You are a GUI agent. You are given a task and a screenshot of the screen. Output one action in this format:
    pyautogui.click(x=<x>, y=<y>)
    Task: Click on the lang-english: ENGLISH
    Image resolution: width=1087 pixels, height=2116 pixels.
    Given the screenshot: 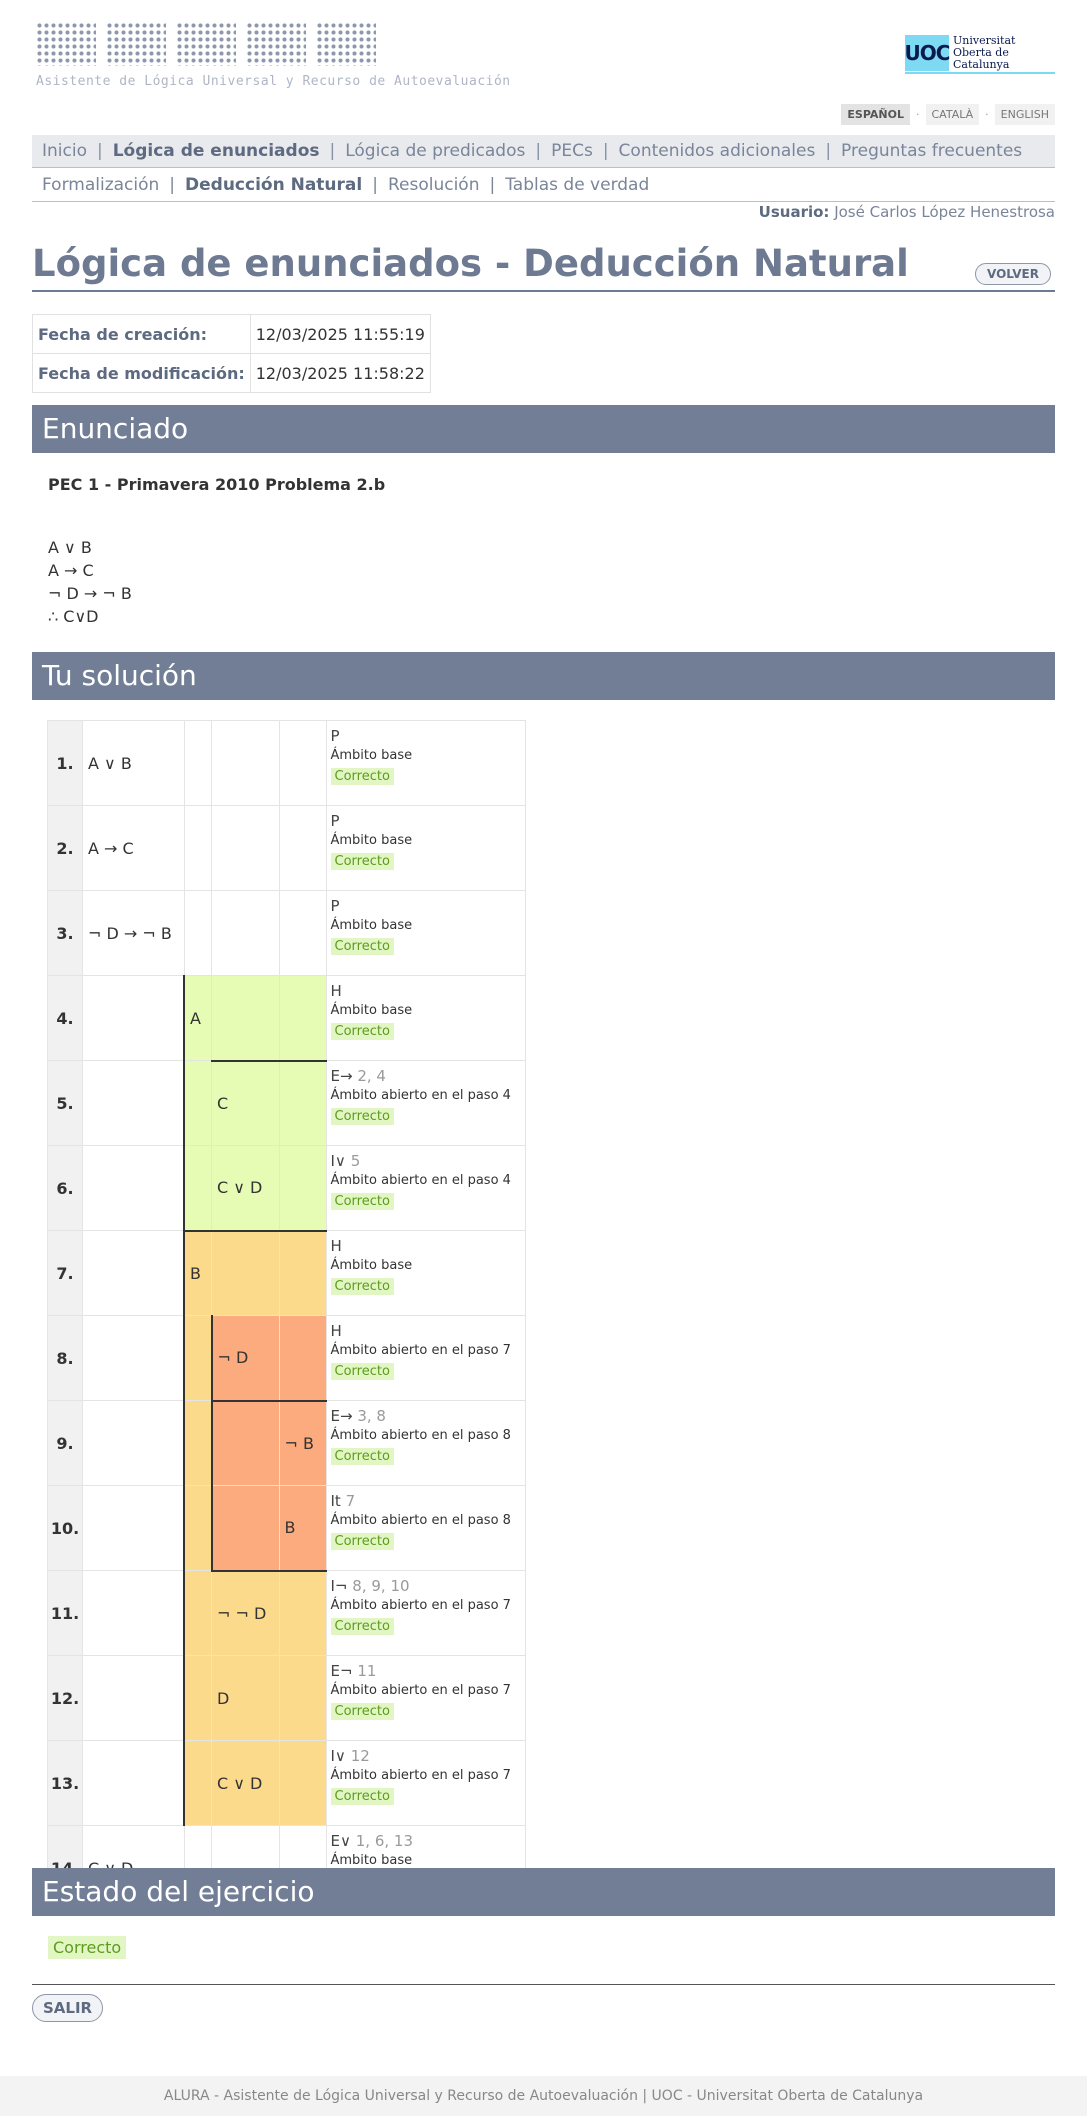 What is the action you would take?
    pyautogui.click(x=1024, y=114)
    